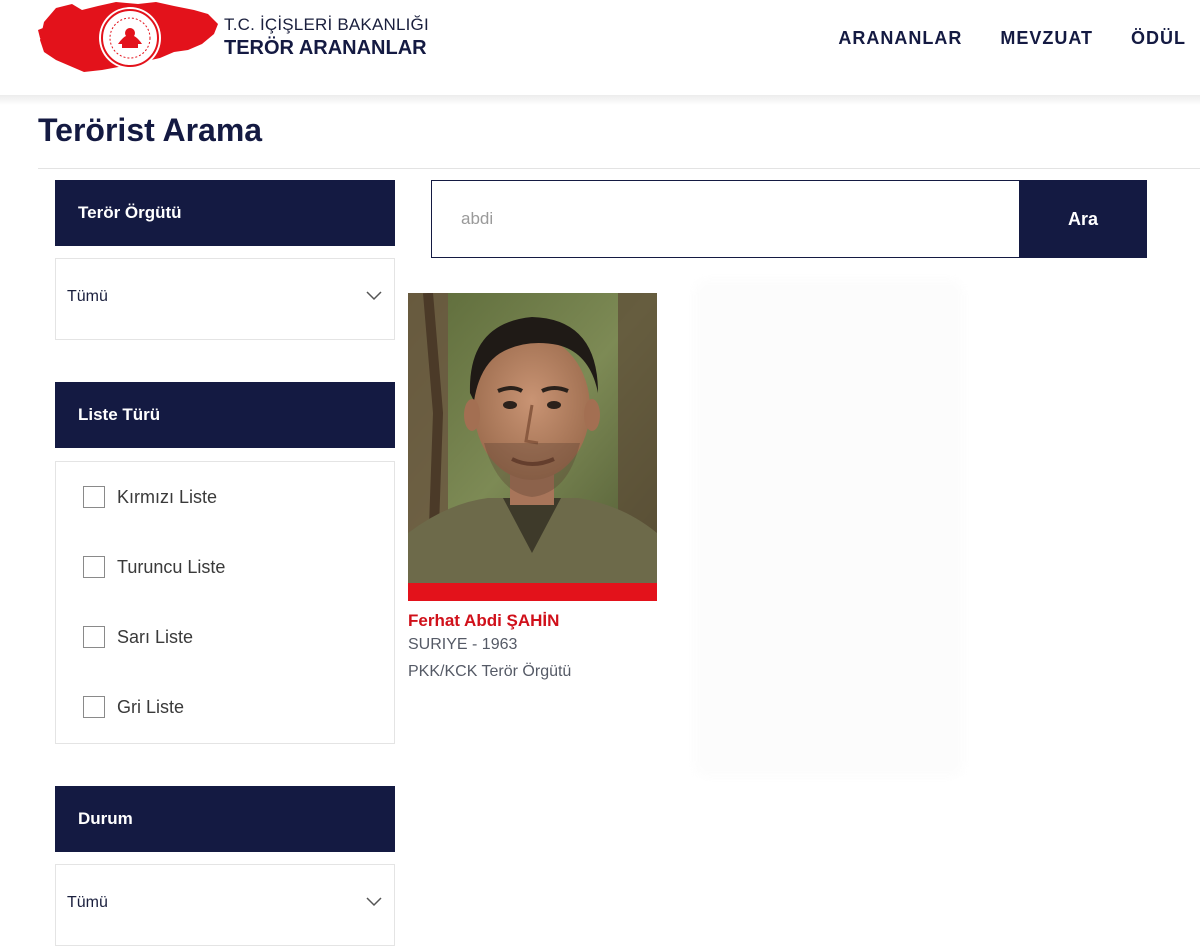  I want to click on filter-heading-status: Durum, so click(225, 819).